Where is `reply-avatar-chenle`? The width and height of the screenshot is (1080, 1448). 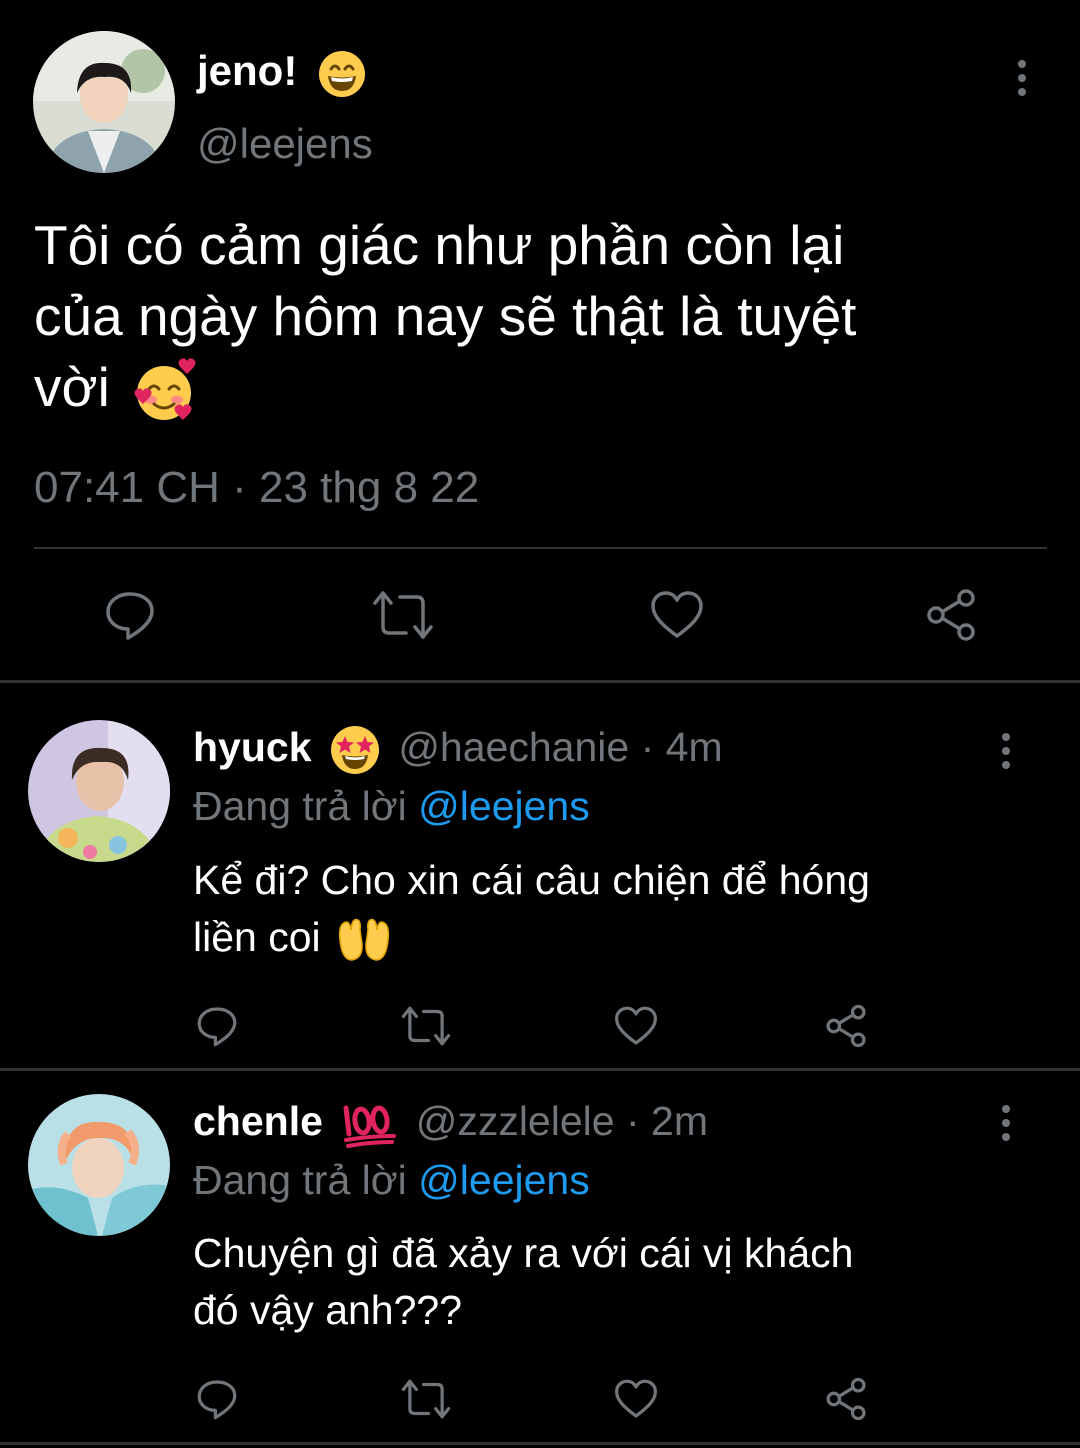
reply-avatar-chenle is located at coordinates (99, 1165).